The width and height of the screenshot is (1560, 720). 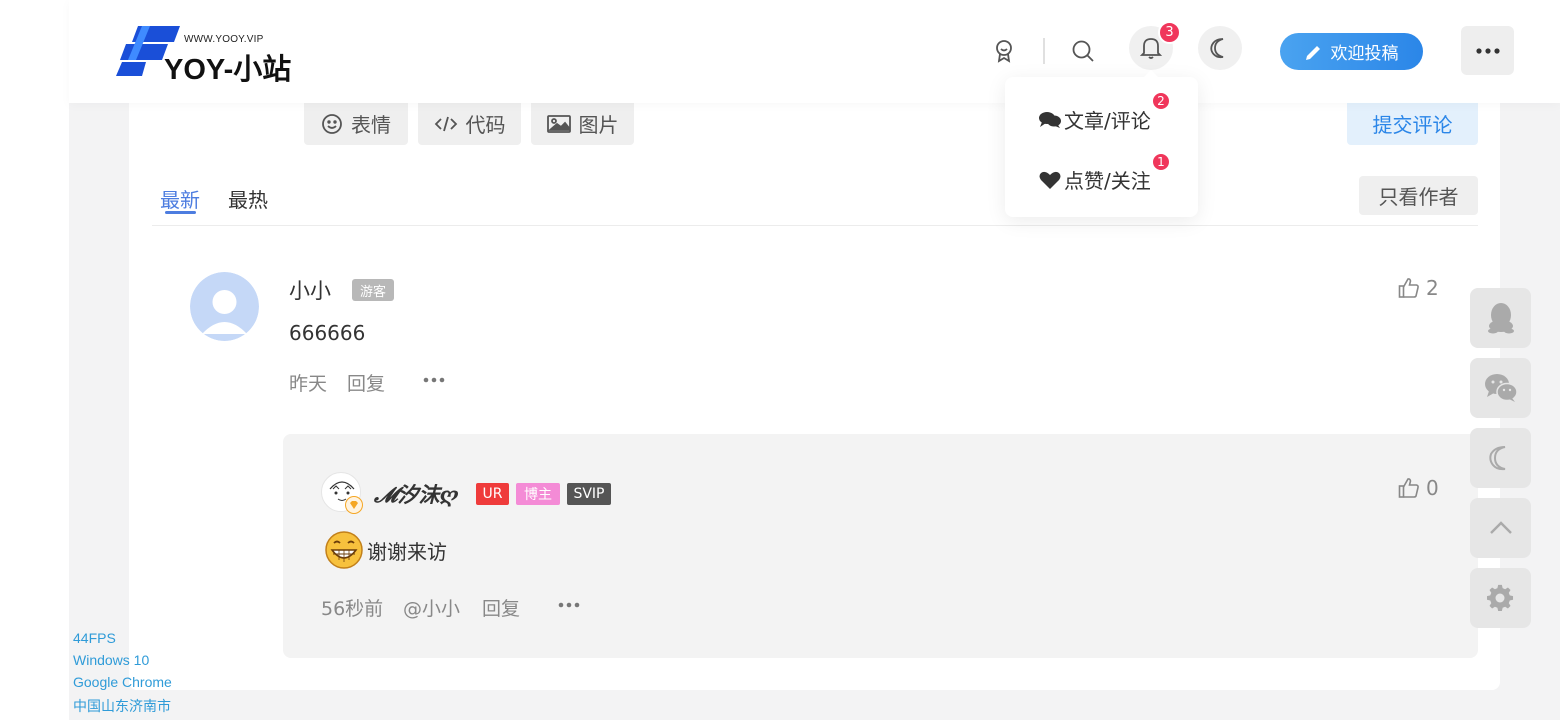 I want to click on code-icon, so click(x=445, y=123).